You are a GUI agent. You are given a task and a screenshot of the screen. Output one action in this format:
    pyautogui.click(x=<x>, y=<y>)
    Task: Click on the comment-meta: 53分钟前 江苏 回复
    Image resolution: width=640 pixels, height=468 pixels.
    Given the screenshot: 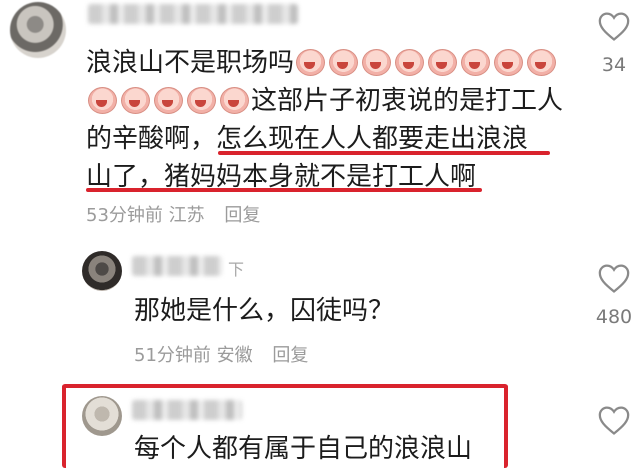 What is the action you would take?
    pyautogui.click(x=173, y=214)
    